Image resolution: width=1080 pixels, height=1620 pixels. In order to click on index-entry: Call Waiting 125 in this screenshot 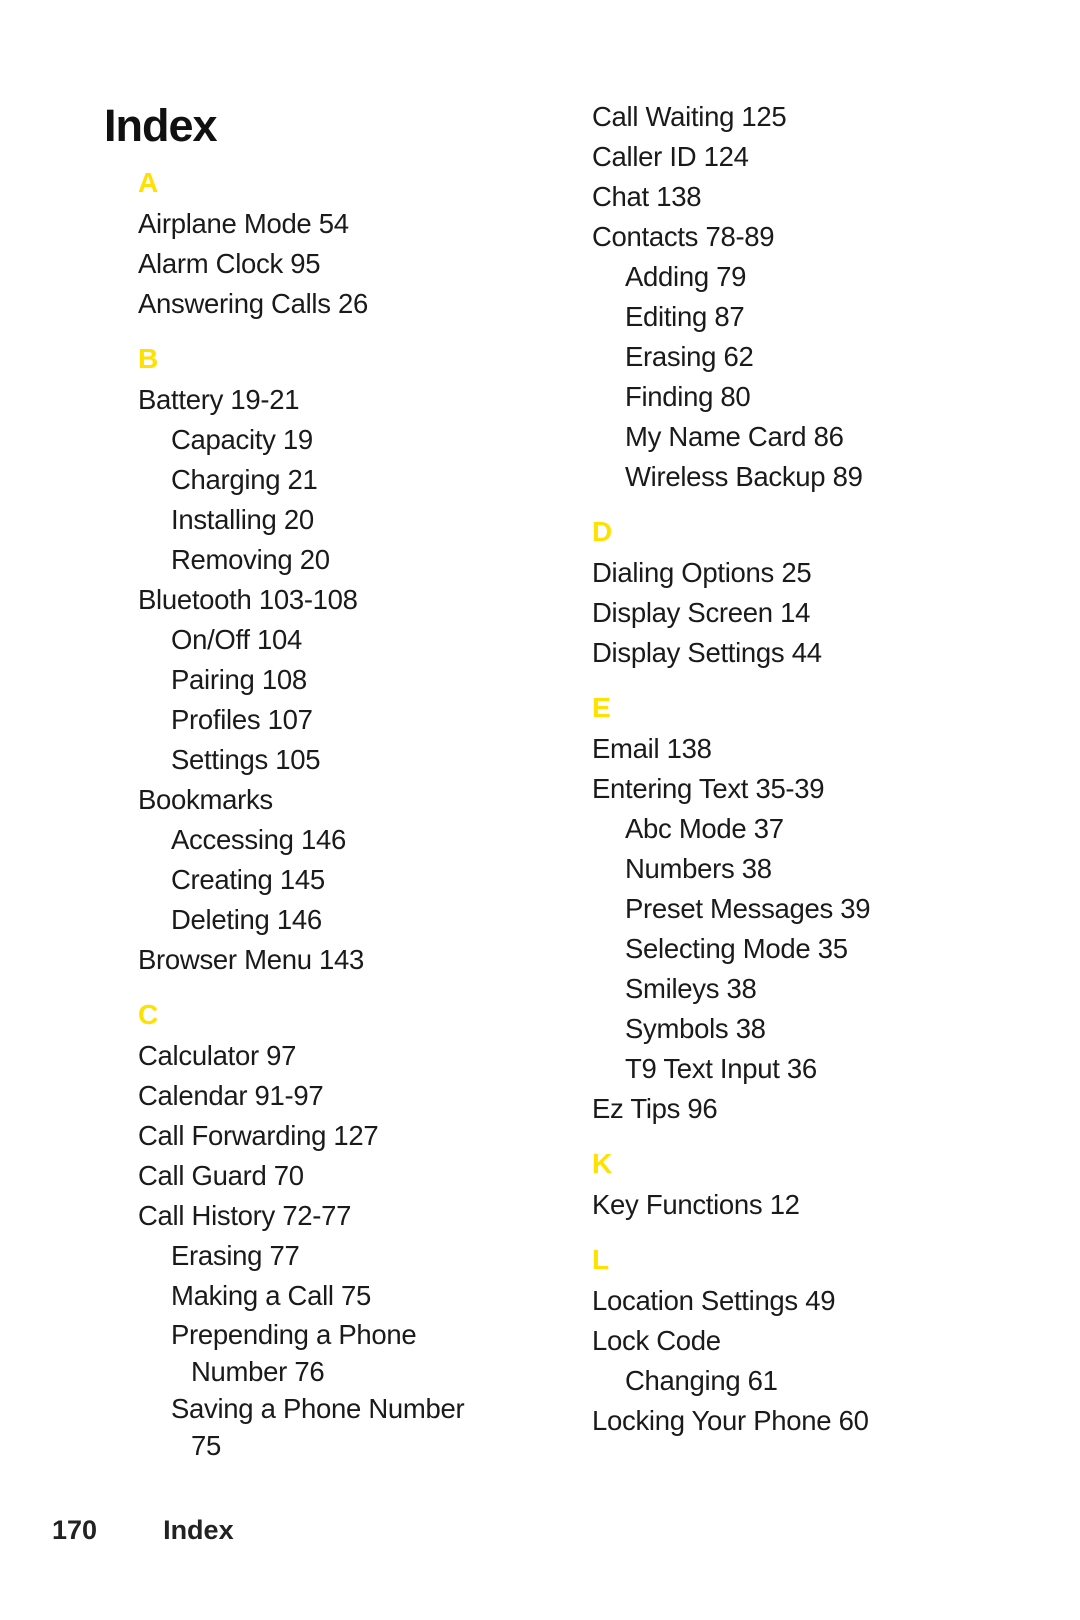, I will do `click(689, 116)`.